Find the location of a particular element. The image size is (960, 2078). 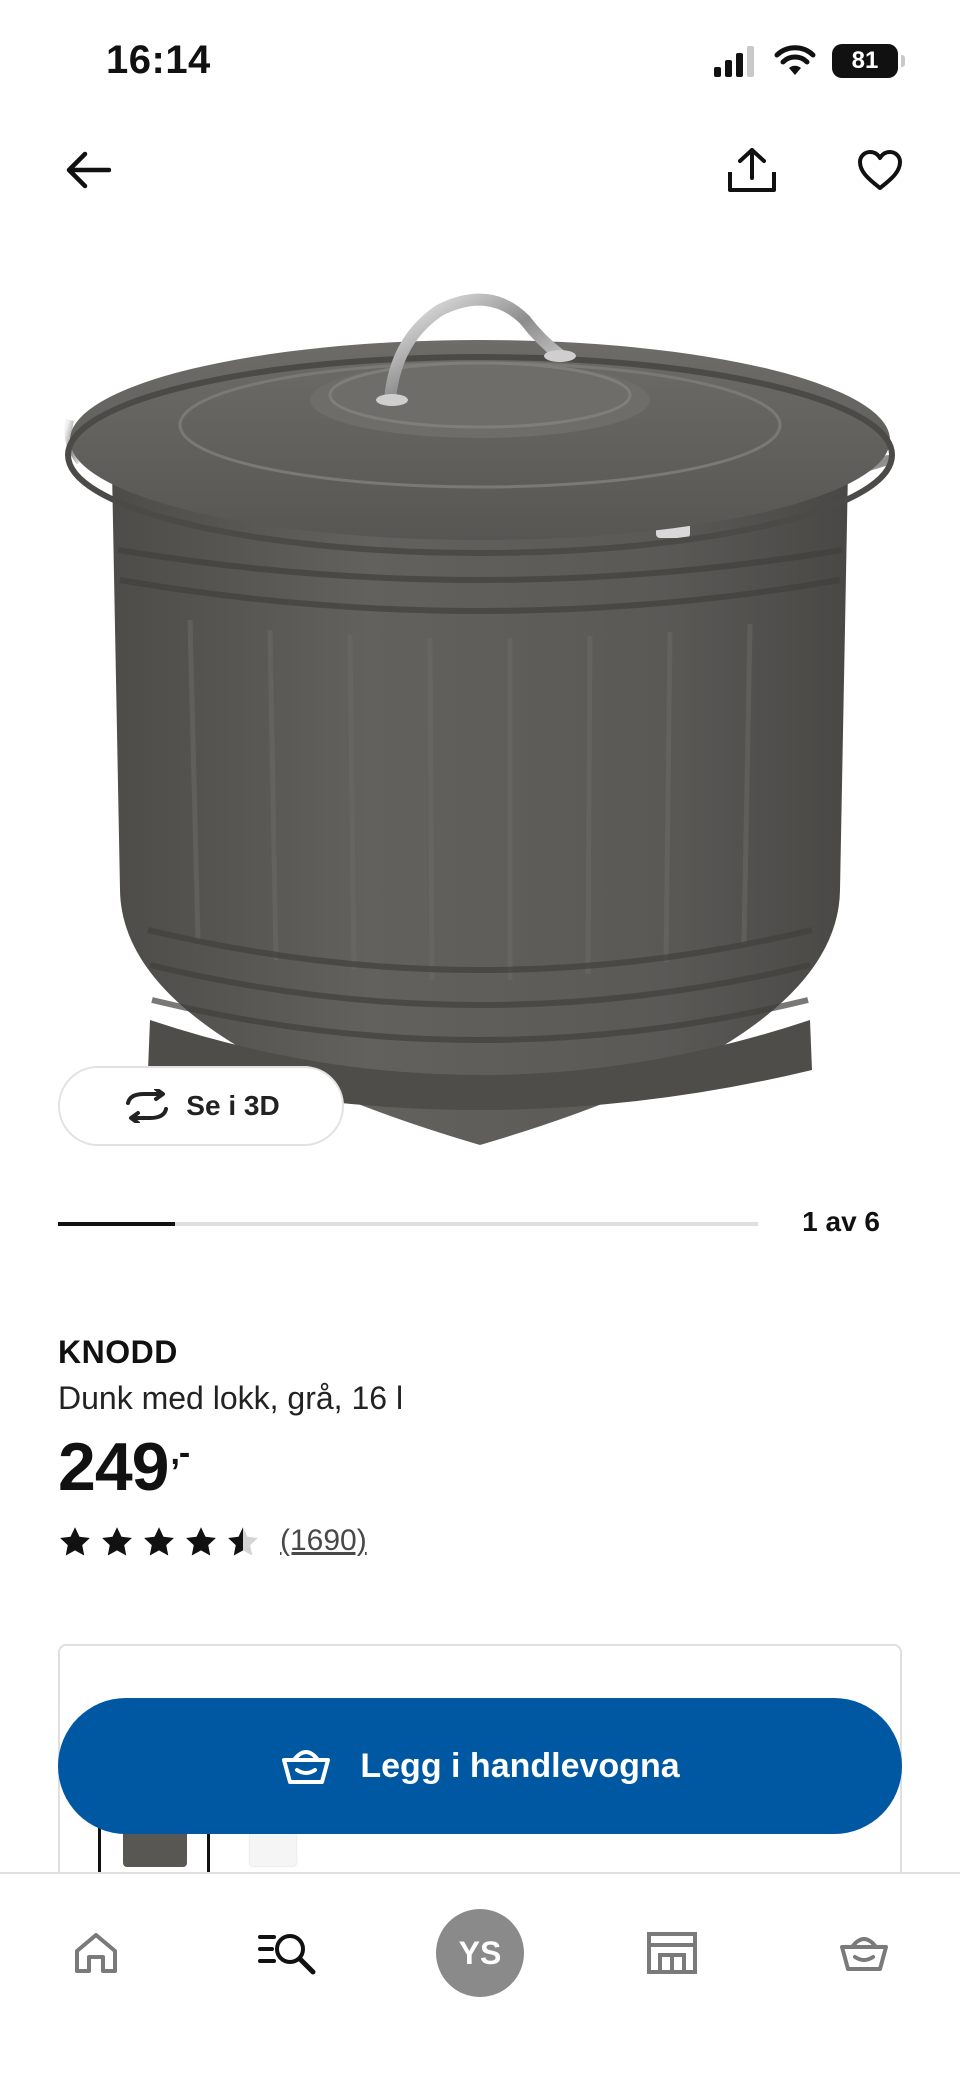

status-icons: 81 is located at coordinates (808, 61).